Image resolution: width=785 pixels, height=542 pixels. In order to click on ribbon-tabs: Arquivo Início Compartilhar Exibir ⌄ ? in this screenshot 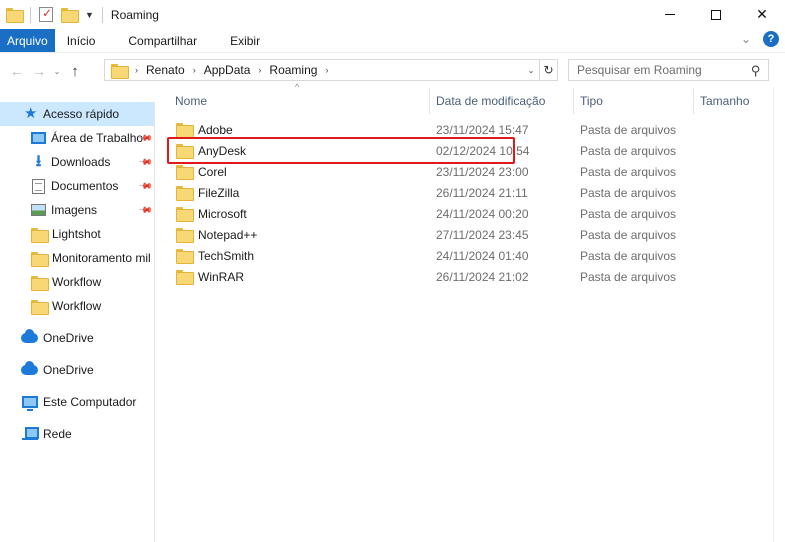, I will do `click(392, 41)`.